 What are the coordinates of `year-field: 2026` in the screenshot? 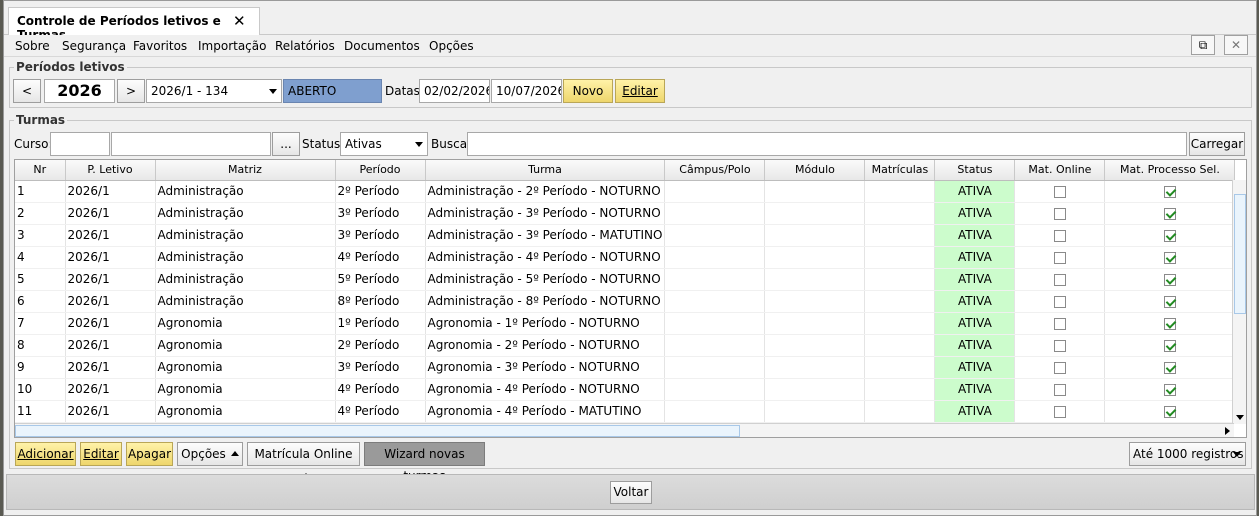 It's located at (79, 91).